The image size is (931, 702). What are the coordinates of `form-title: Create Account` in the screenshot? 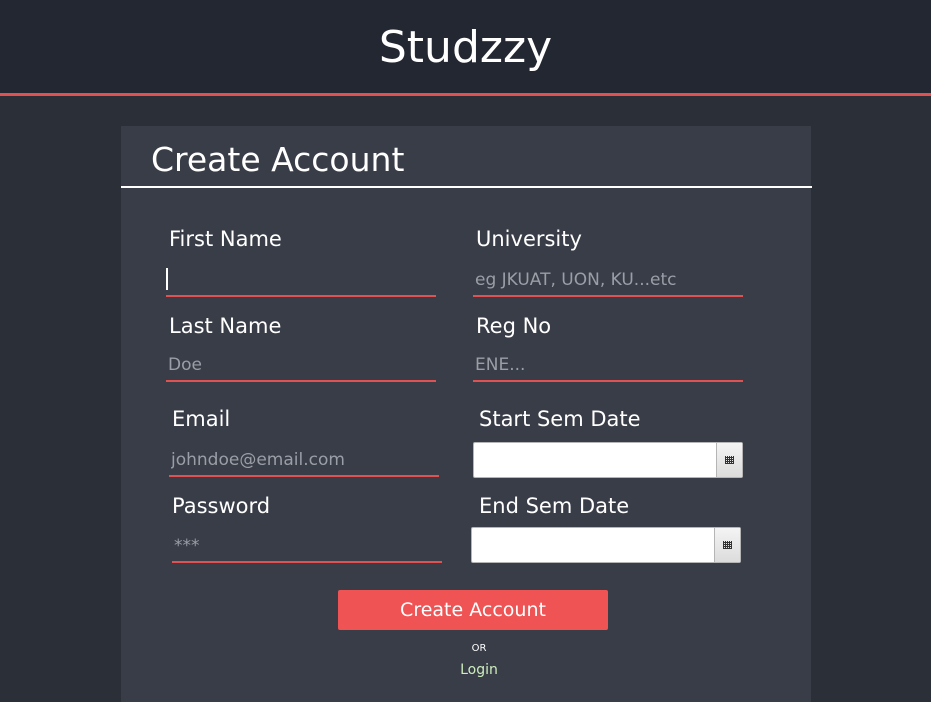 It's located at (278, 159).